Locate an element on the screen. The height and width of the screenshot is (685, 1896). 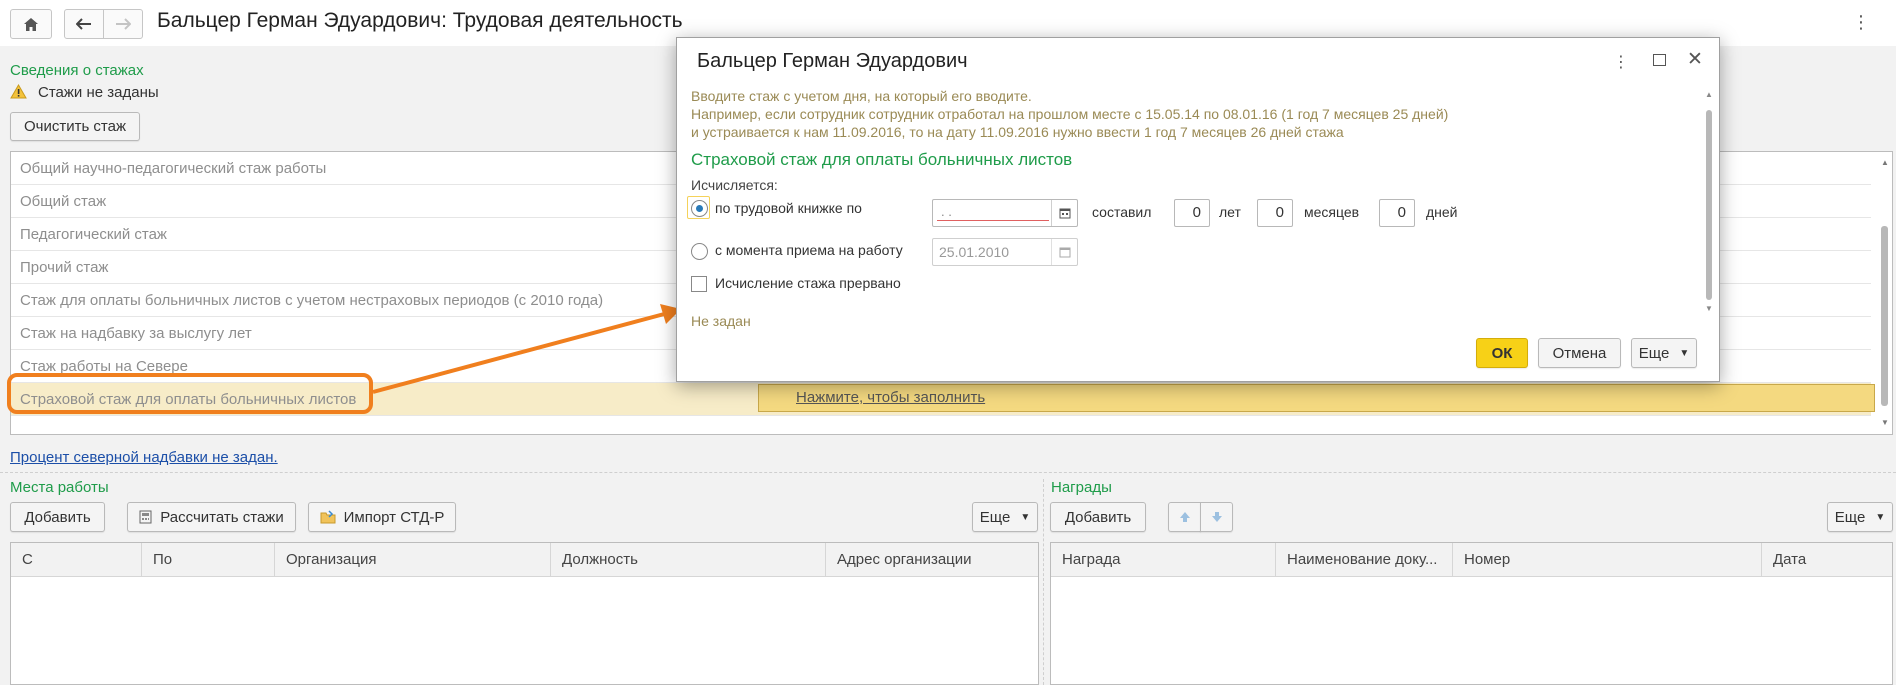
column-header: Награда is located at coordinates (1163, 560).